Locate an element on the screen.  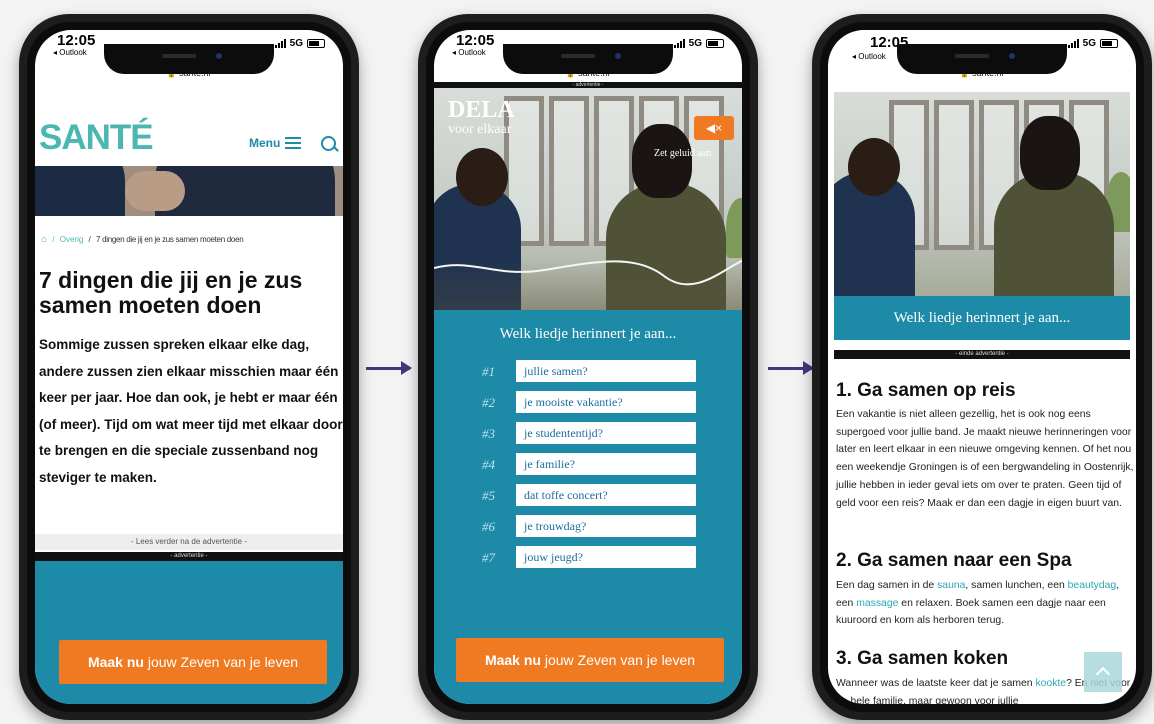
option-label: je familie? is located at coordinates (606, 464).